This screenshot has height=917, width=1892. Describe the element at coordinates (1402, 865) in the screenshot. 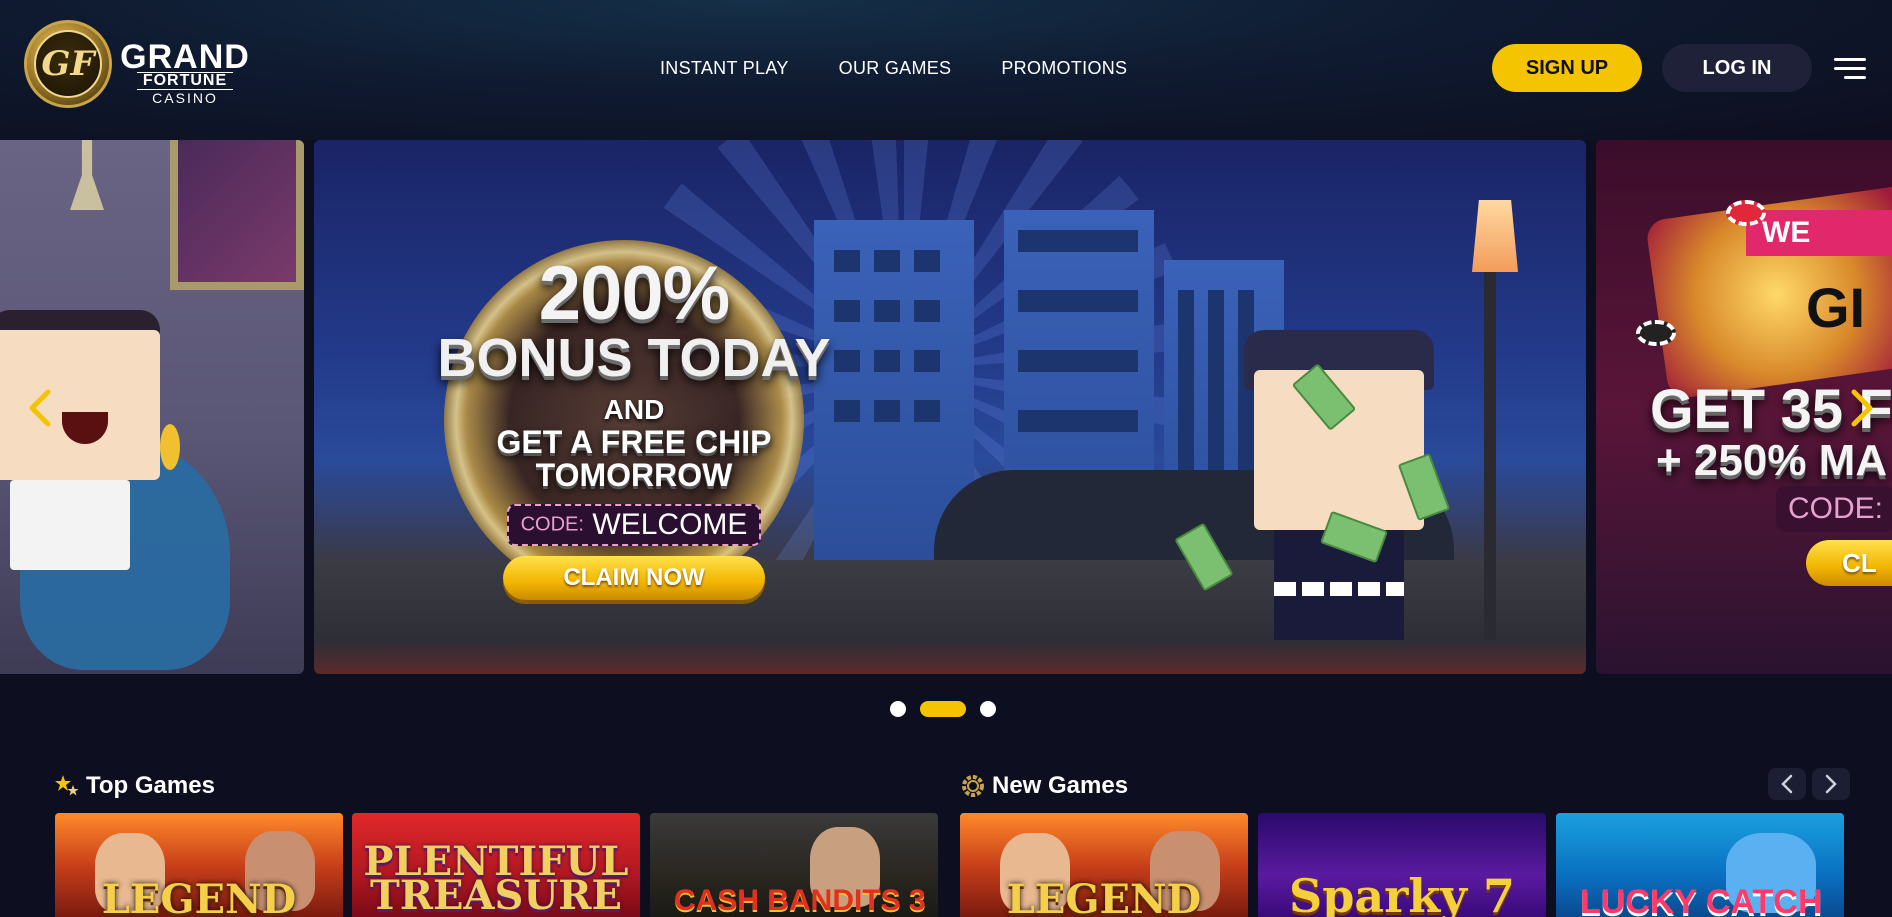

I see `game-tile: Sparky 7` at that location.